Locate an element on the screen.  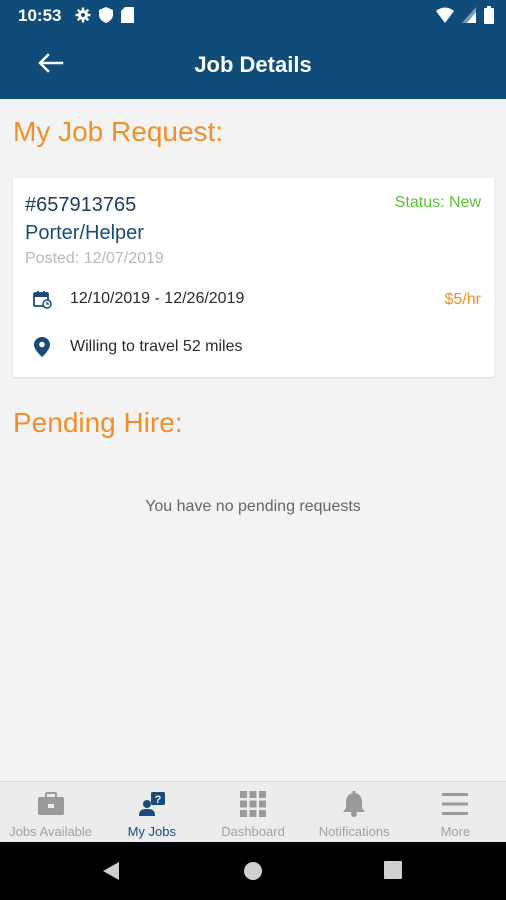
shield-icon is located at coordinates (106, 17).